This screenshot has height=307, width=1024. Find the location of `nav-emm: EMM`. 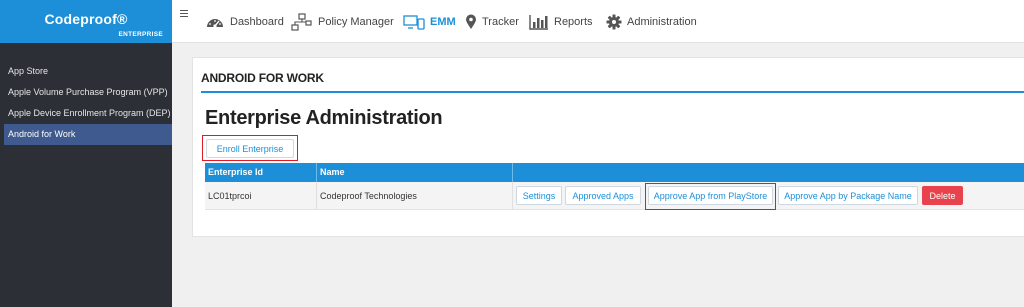

nav-emm: EMM is located at coordinates (429, 21).